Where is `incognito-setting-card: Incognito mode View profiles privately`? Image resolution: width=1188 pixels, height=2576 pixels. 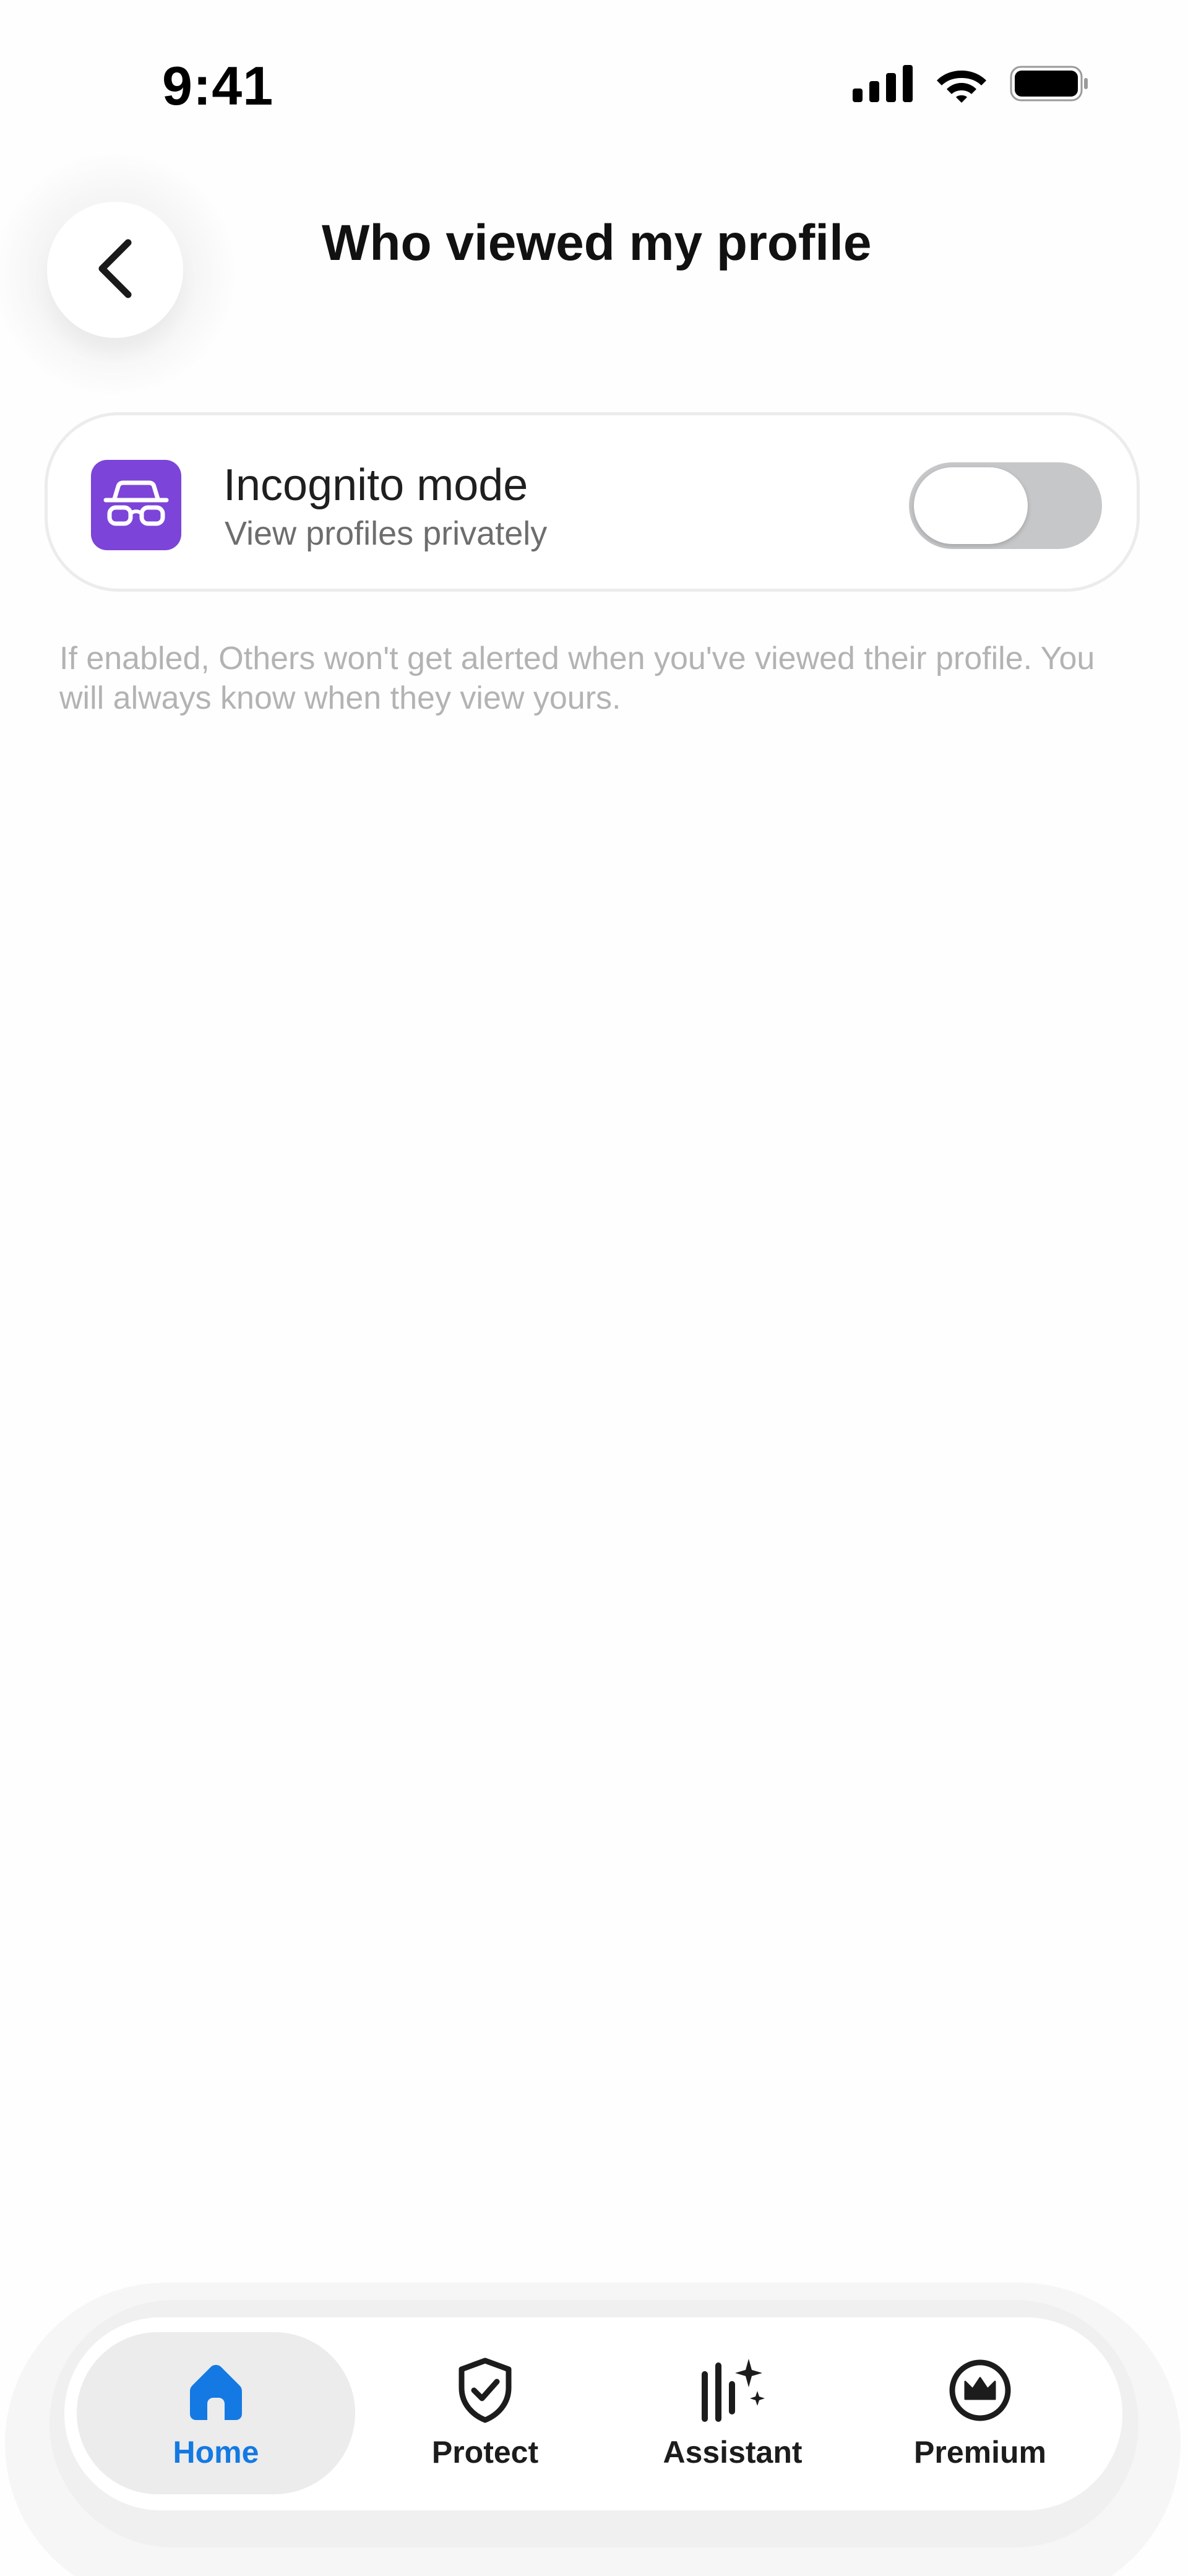
incognito-setting-card: Incognito mode View profiles privately is located at coordinates (592, 502).